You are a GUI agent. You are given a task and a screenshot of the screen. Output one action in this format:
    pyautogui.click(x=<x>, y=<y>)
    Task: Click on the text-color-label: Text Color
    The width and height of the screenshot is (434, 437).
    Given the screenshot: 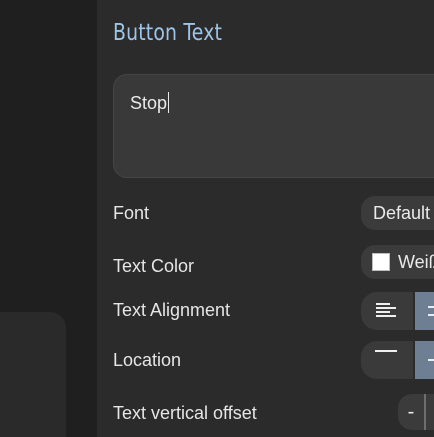 What is the action you would take?
    pyautogui.click(x=154, y=266)
    